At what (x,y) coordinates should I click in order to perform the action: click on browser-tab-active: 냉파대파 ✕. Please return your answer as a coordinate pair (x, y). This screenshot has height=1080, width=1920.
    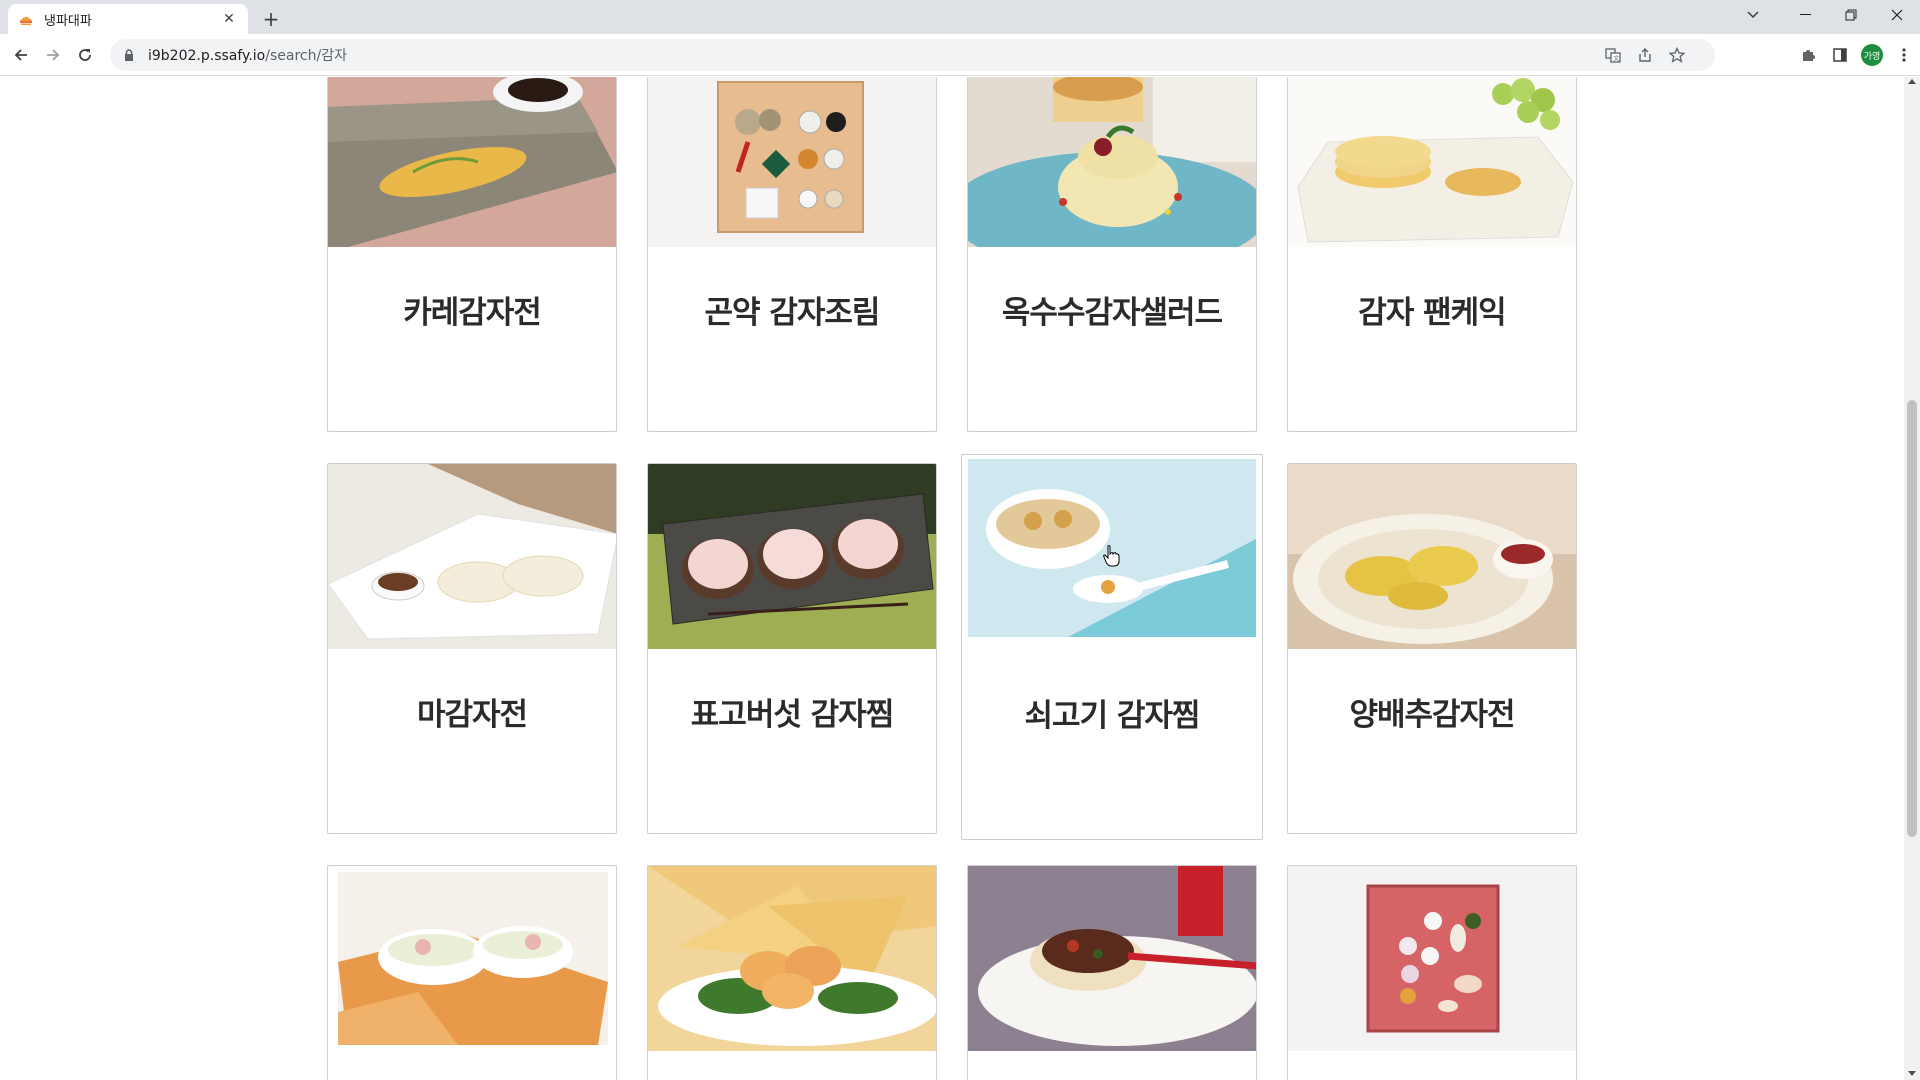
    Looking at the image, I should click on (128, 19).